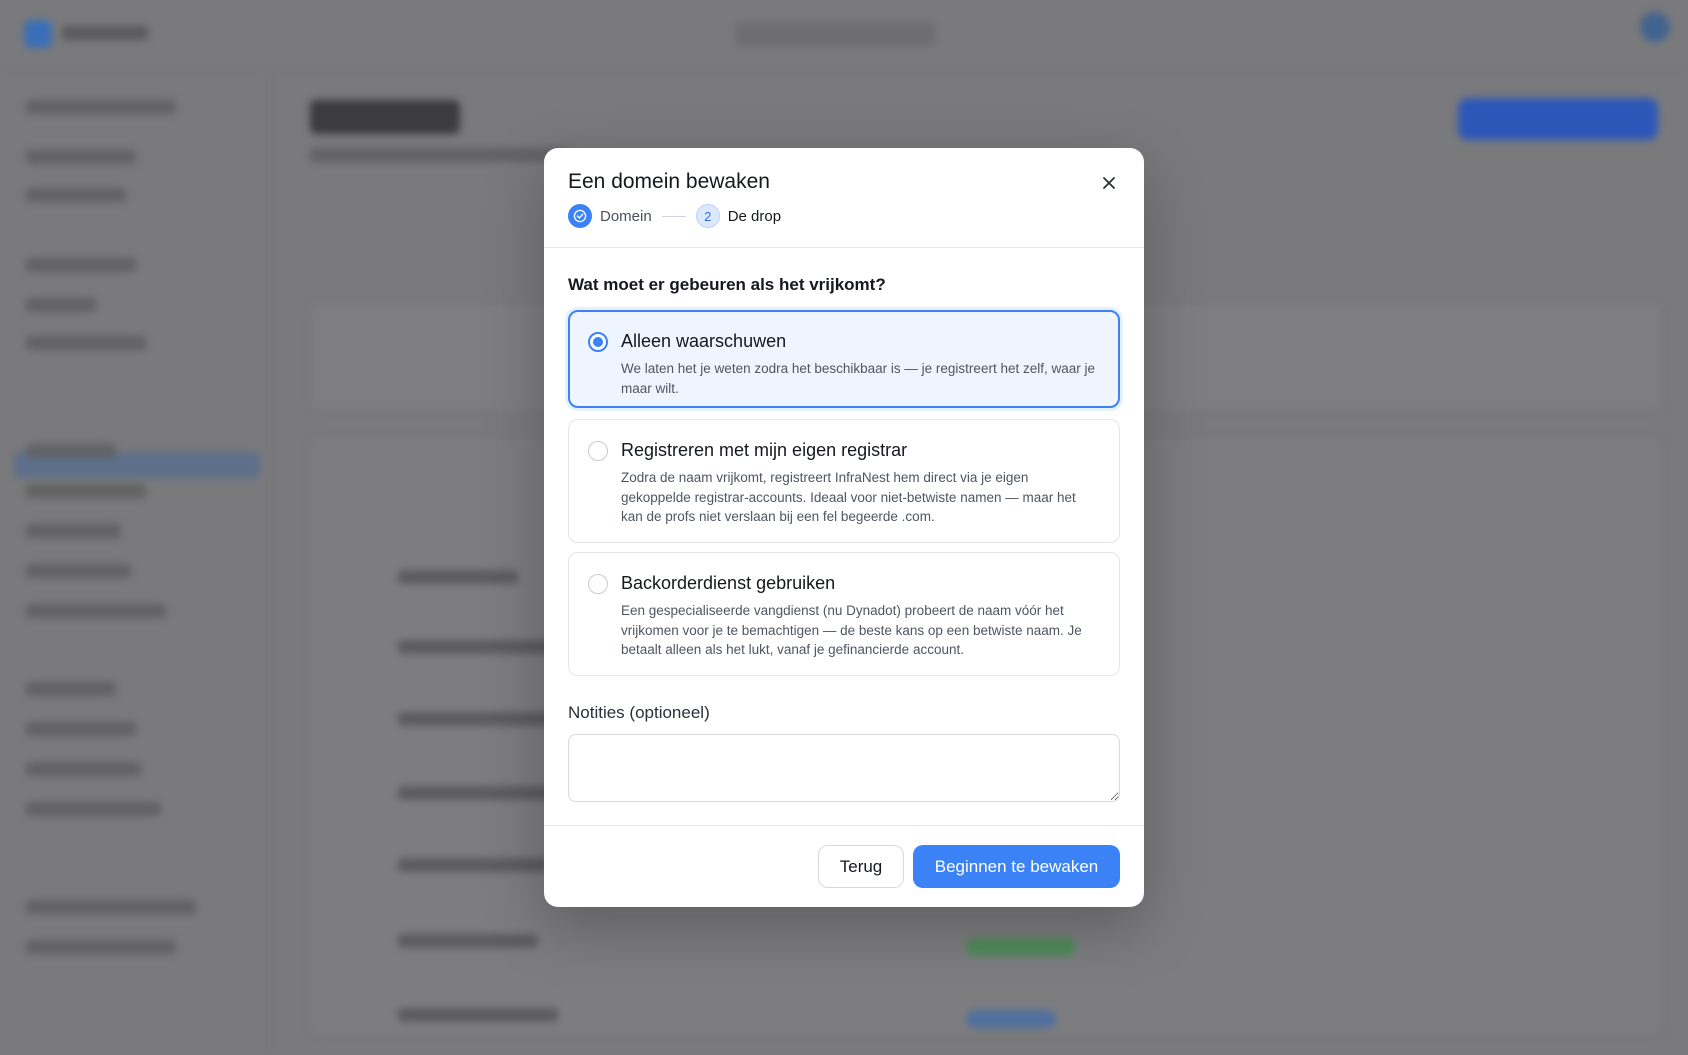 The image size is (1688, 1055). What do you see at coordinates (626, 216) in the screenshot?
I see `step-1-label: Domein` at bounding box center [626, 216].